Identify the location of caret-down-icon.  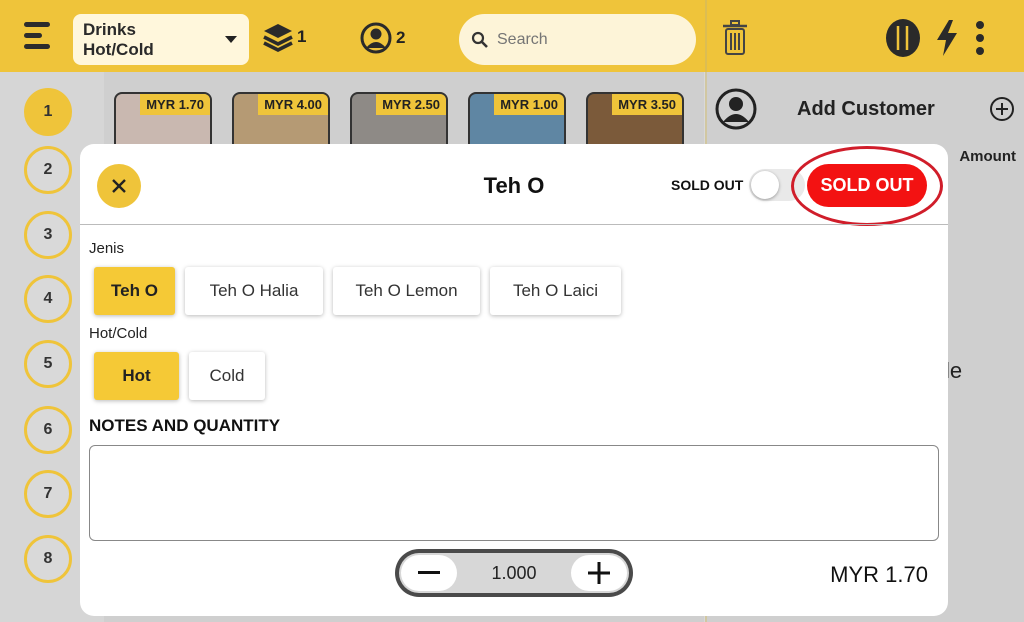
(231, 39).